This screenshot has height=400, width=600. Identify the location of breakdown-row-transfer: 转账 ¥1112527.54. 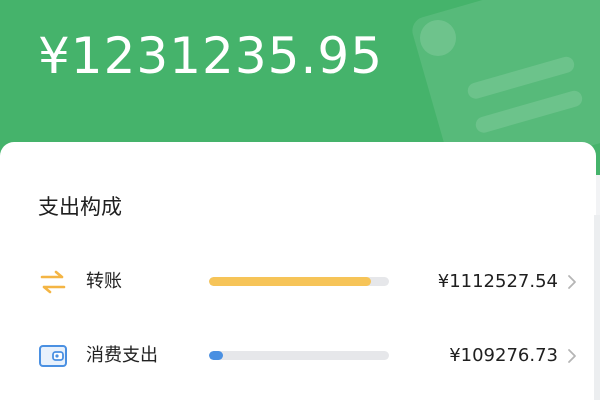
(298, 282).